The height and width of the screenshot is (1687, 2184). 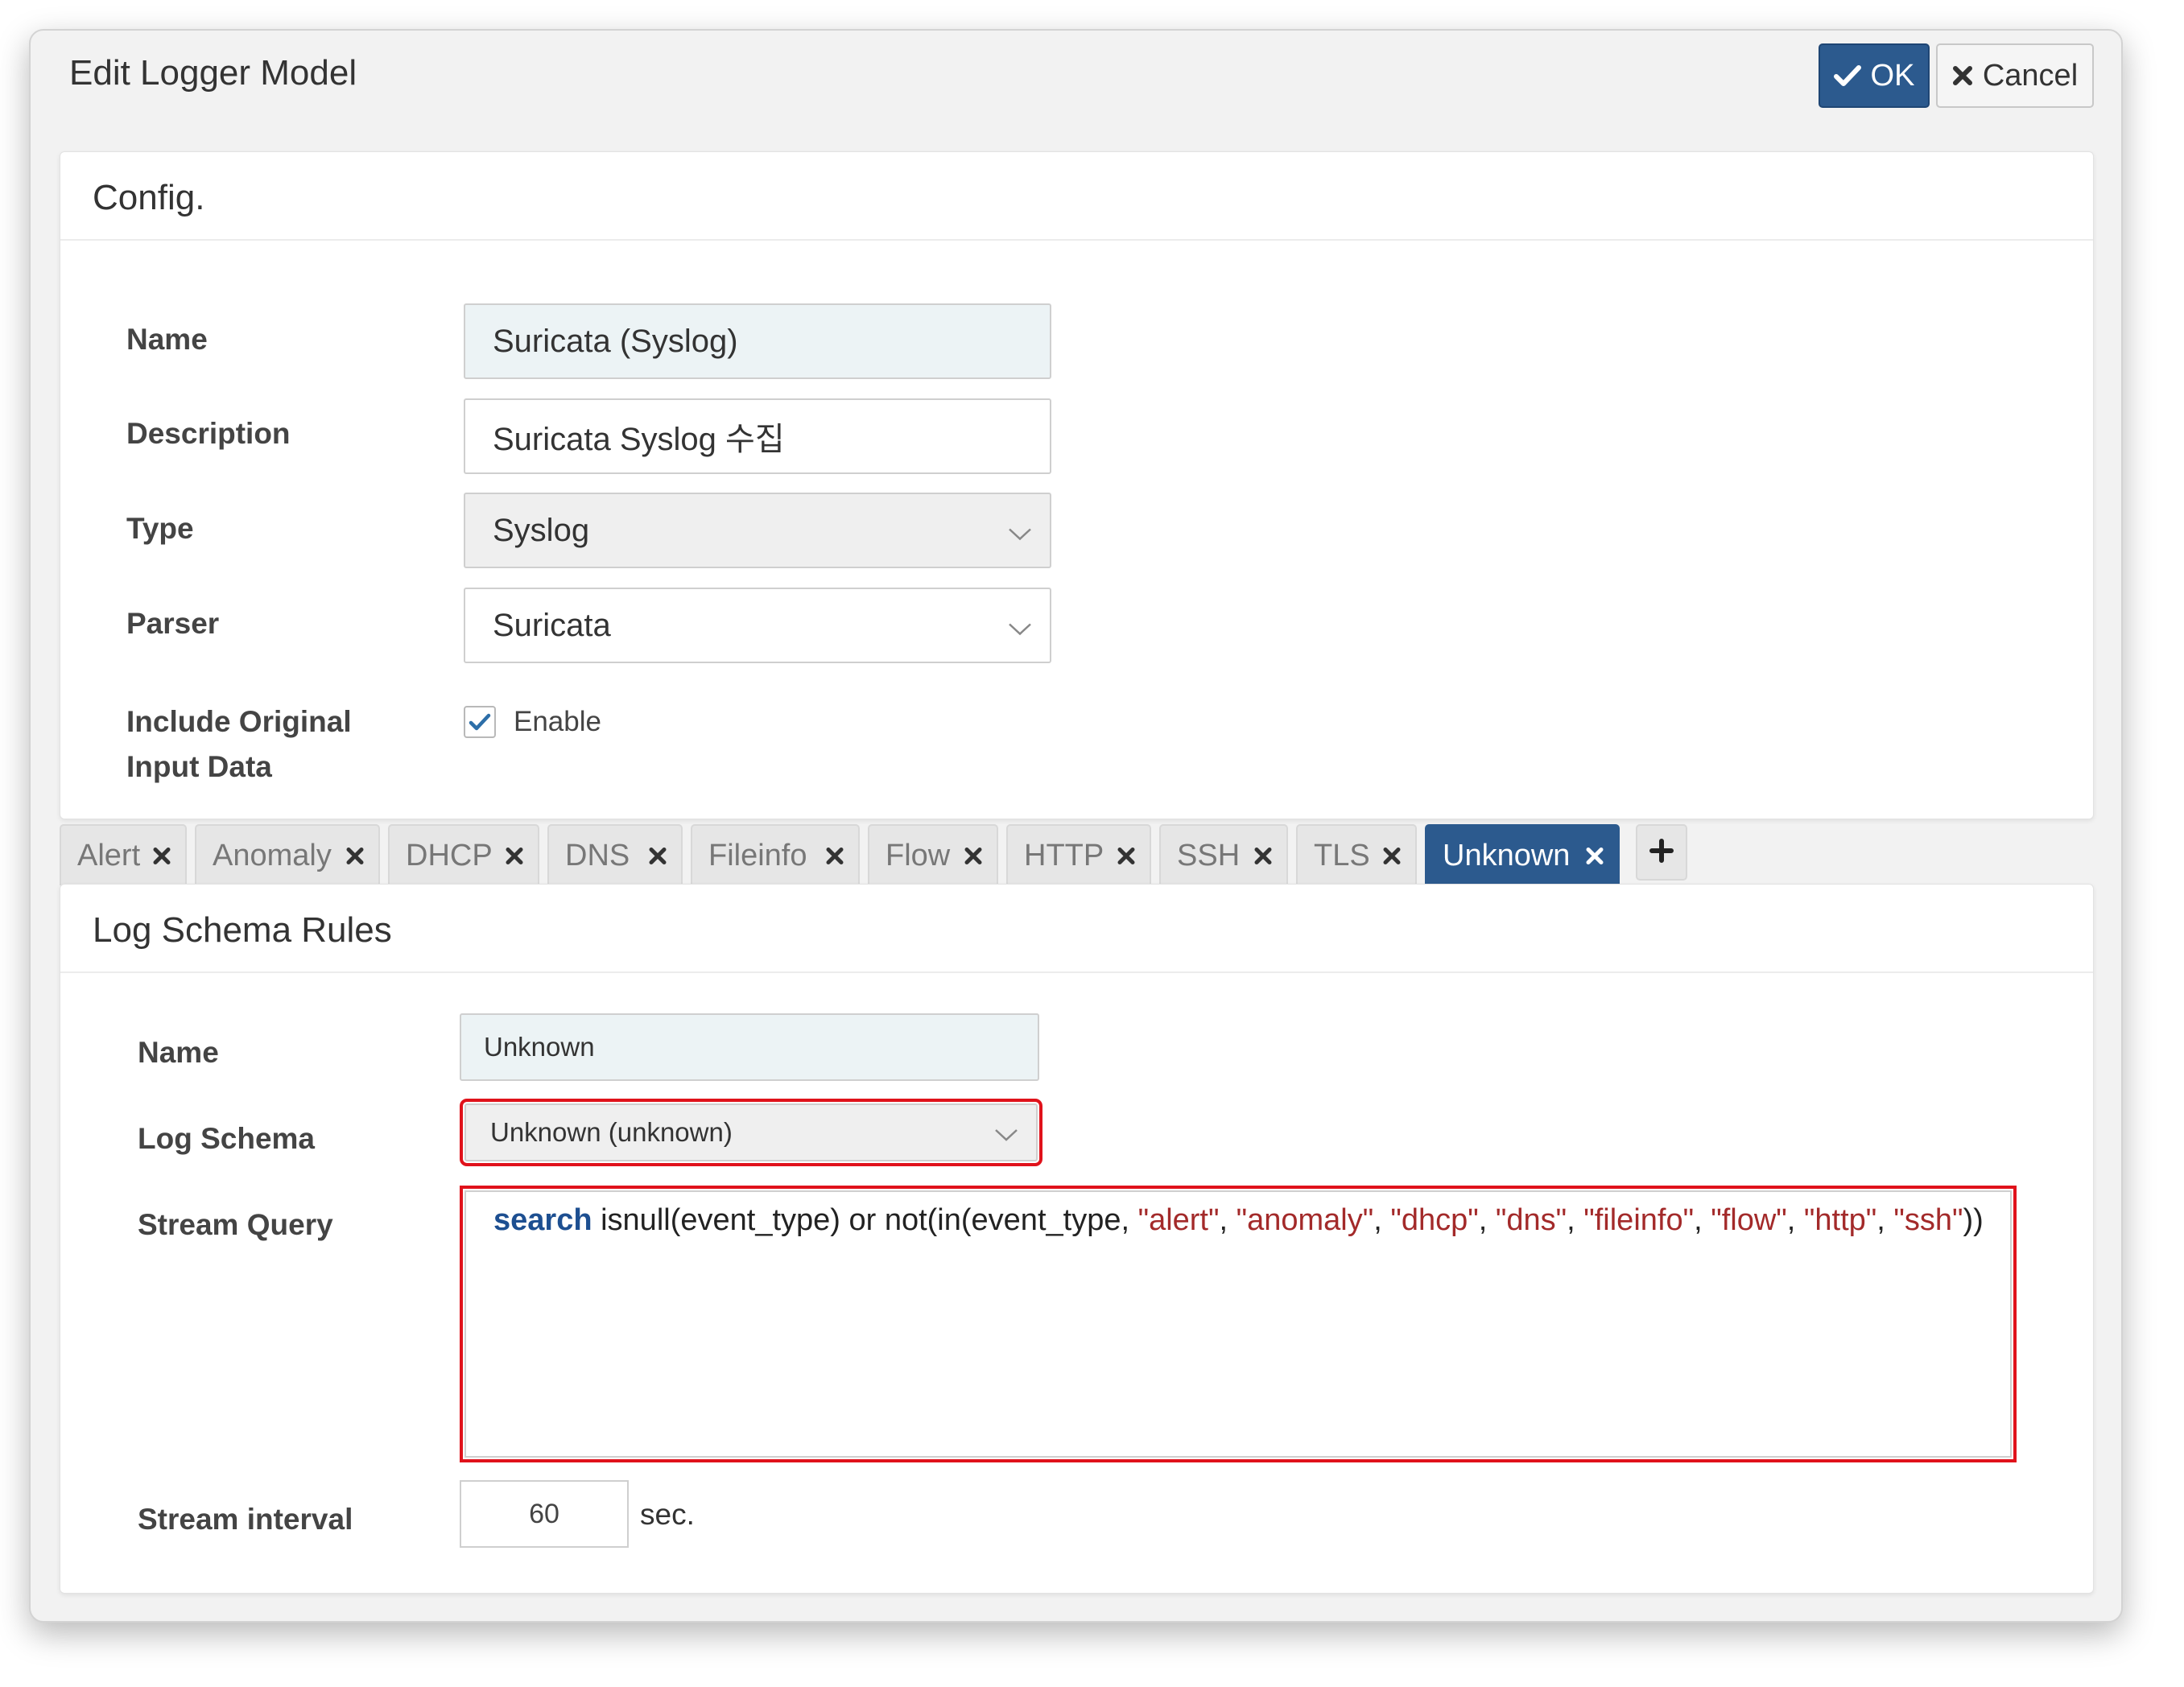 I want to click on tab-ssh: SSH, so click(x=1223, y=855).